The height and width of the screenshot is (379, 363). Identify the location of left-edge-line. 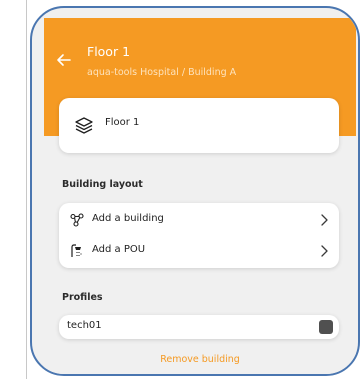
(26, 189).